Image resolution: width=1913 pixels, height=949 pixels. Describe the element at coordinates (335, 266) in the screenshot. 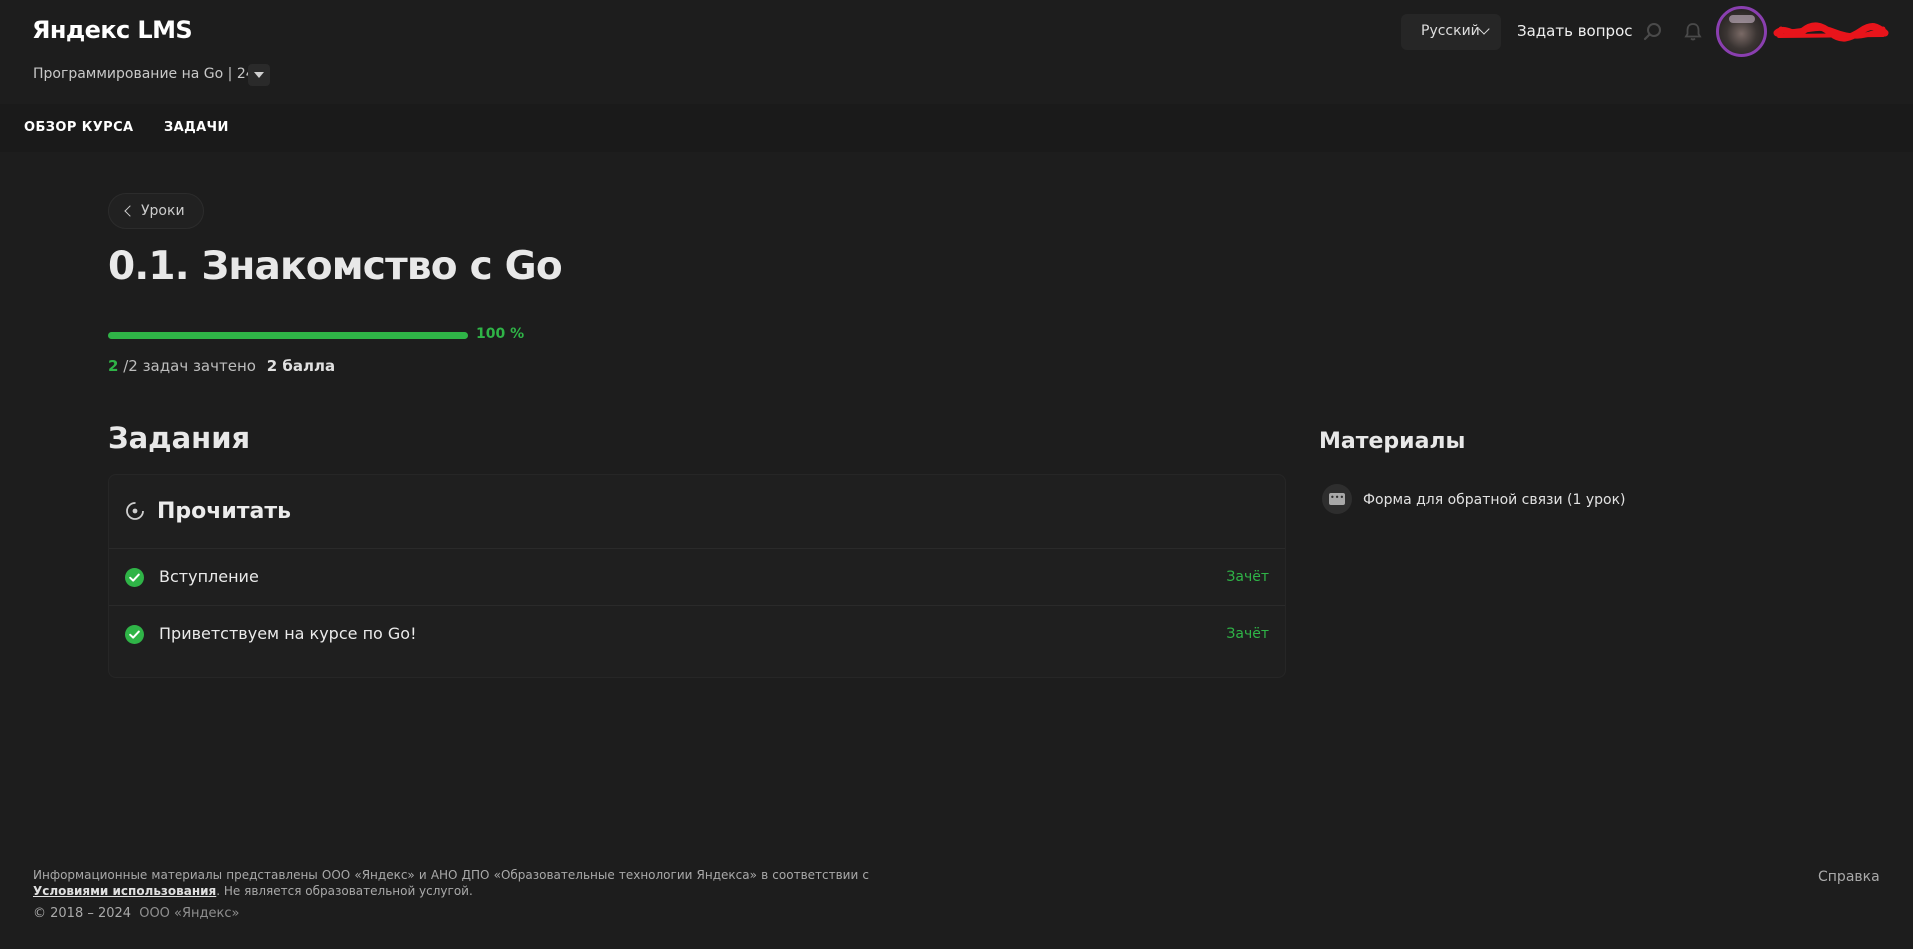

I see `page-title: 0.1. Знакомство с Go` at that location.